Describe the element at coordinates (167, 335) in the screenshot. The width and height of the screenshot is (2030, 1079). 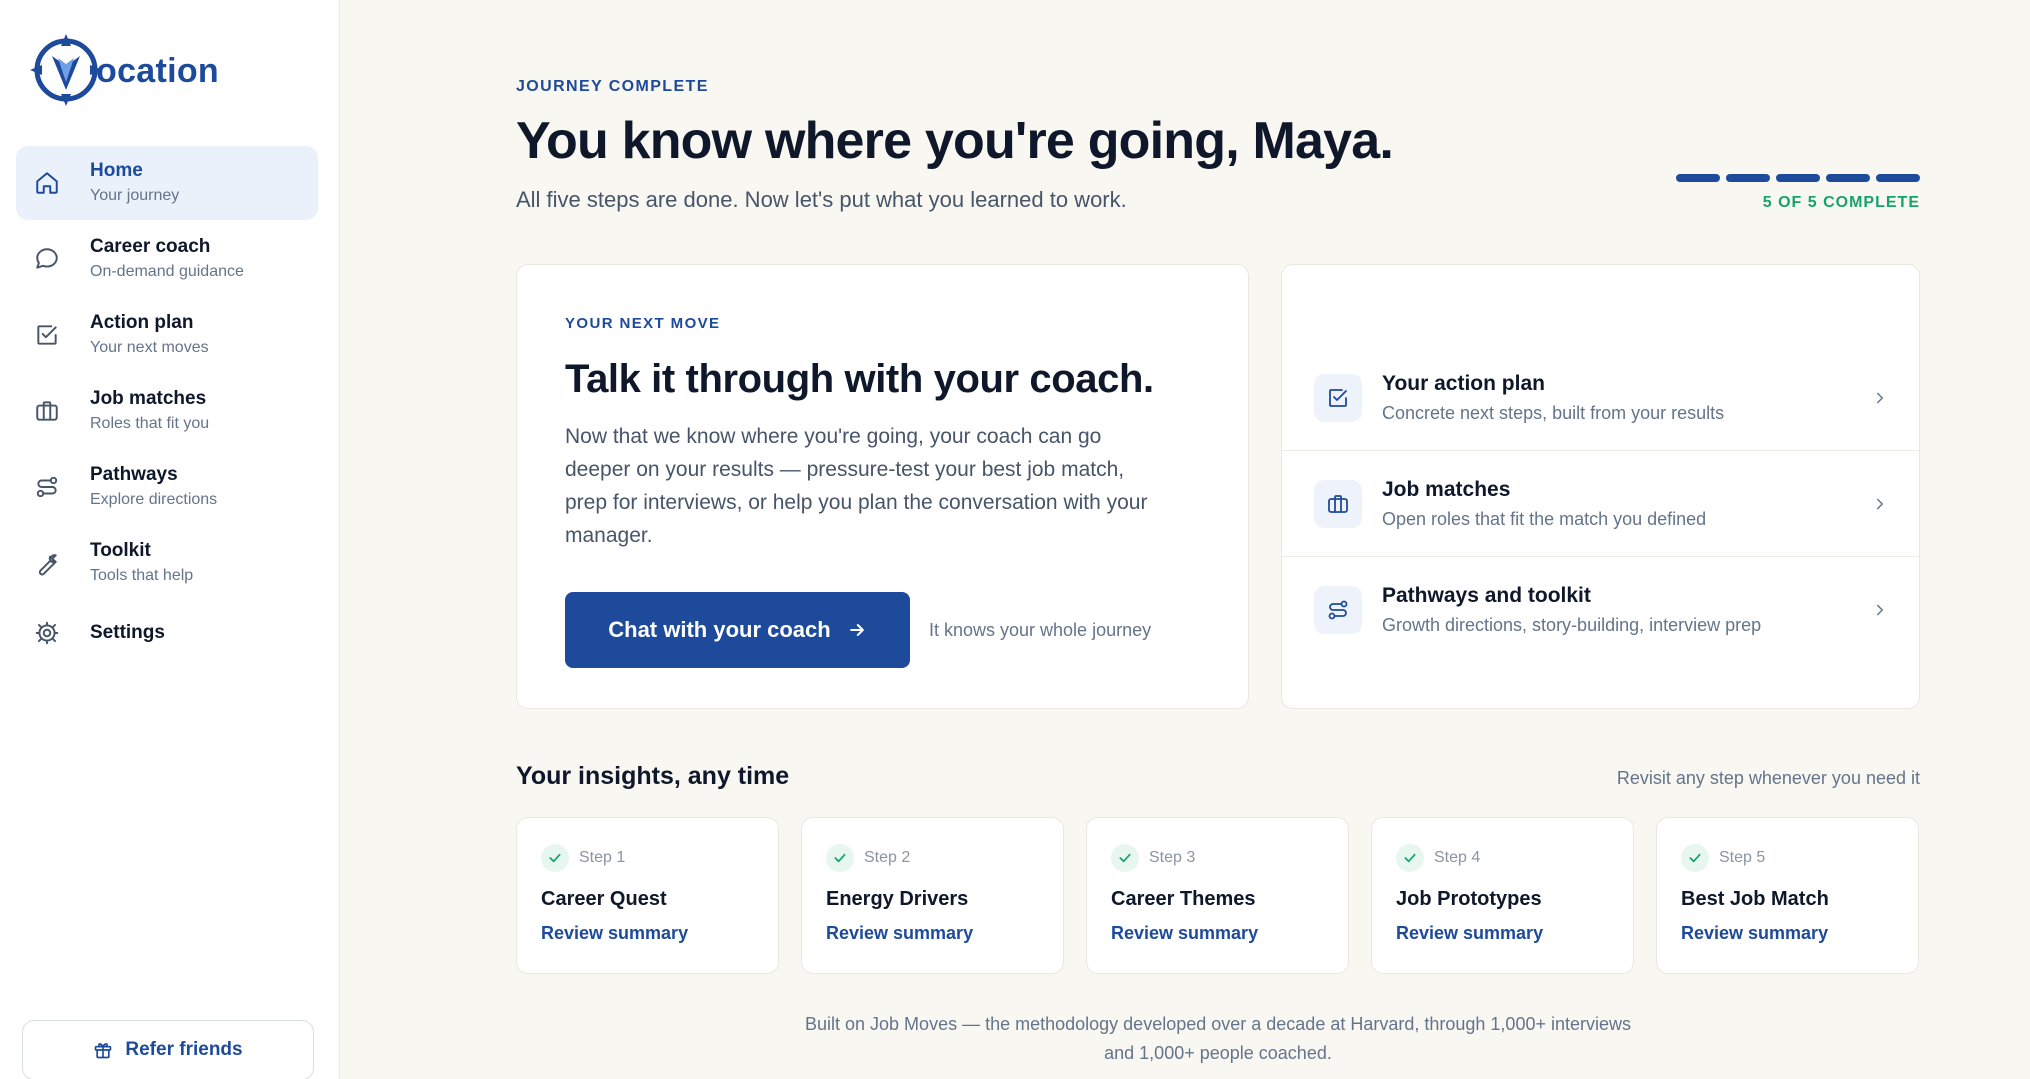
I see `sidebar-item-action-plan: Action plan Your next moves` at that location.